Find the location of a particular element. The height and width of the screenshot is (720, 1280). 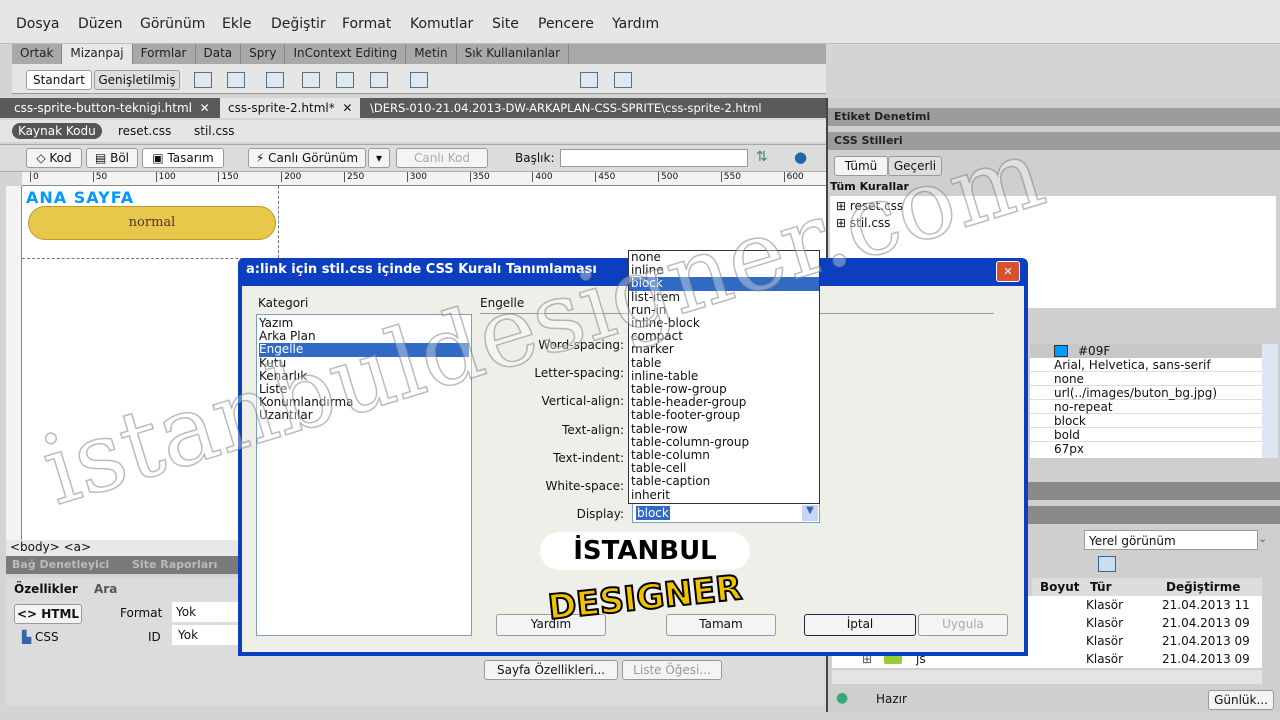

menu-gorunum: Görünüm is located at coordinates (172, 24).